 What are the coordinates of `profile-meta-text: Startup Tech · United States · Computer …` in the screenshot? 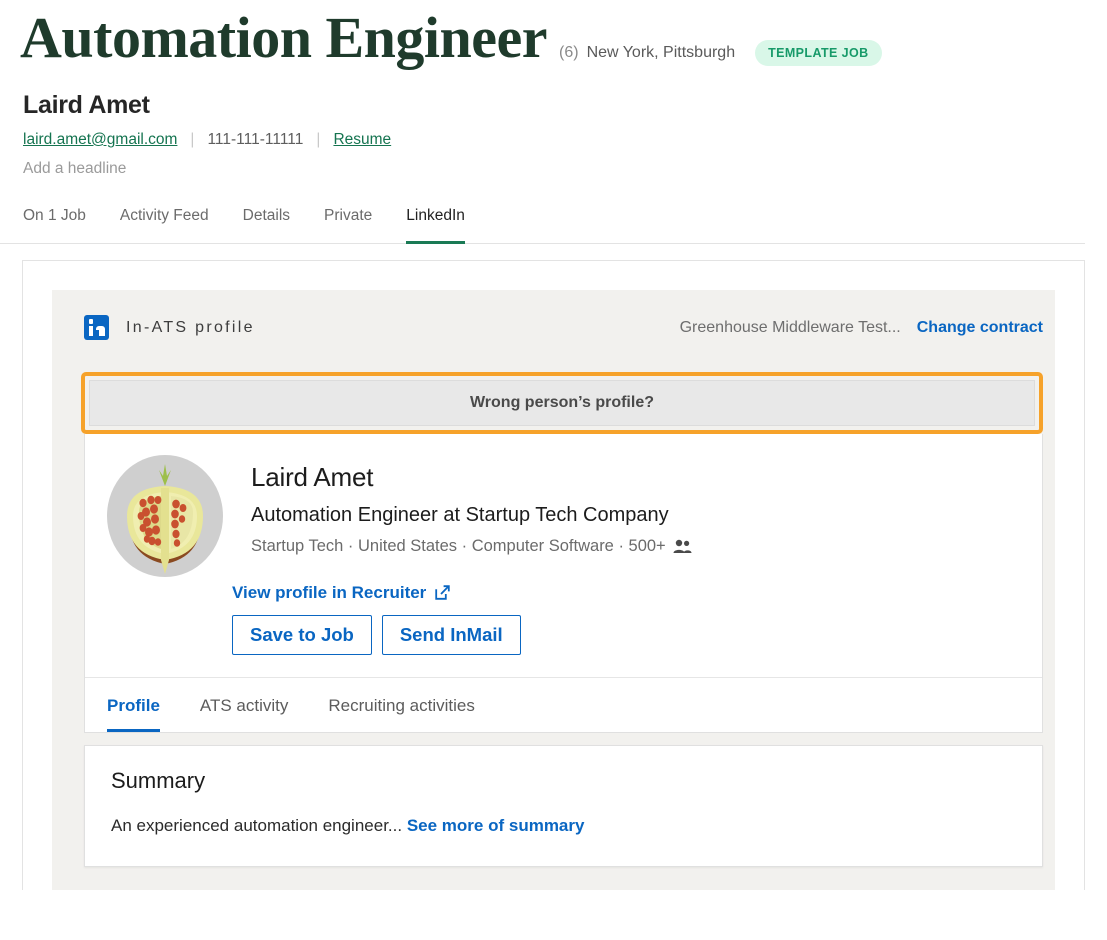 It's located at (458, 545).